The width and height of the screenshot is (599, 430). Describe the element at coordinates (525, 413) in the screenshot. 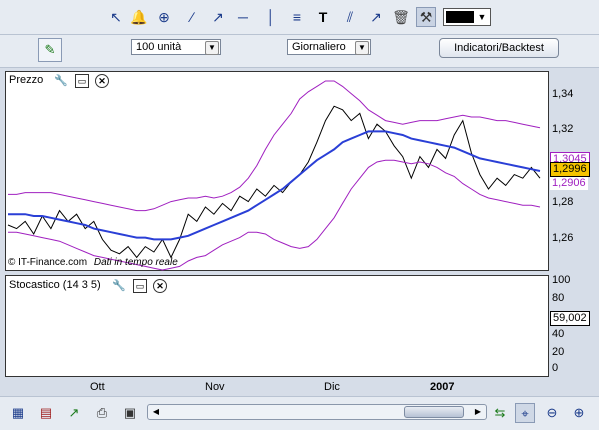

I see `zoom-fit-icon: ⌖` at that location.